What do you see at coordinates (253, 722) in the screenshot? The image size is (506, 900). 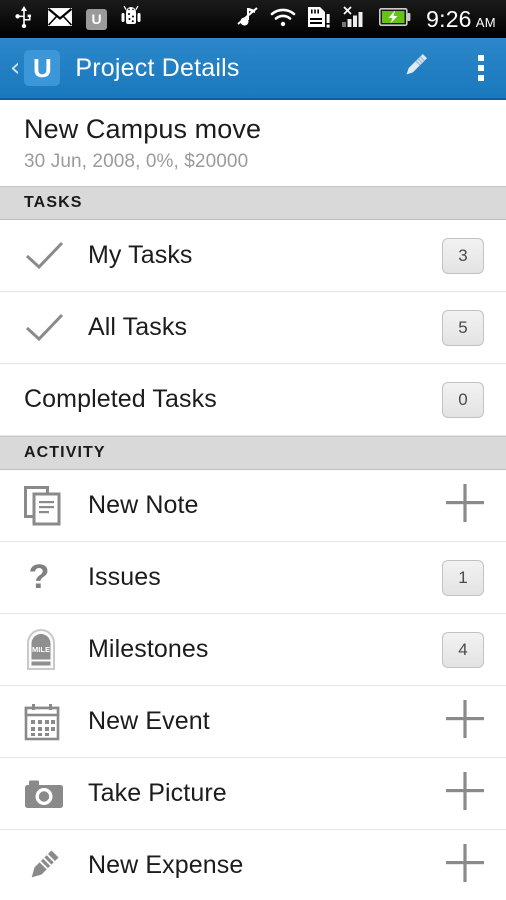 I see `list-item: New Event` at bounding box center [253, 722].